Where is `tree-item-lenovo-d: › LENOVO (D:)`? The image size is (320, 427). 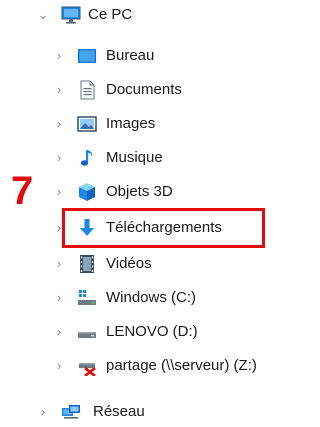 tree-item-lenovo-d: › LENOVO (D:) is located at coordinates (139, 332).